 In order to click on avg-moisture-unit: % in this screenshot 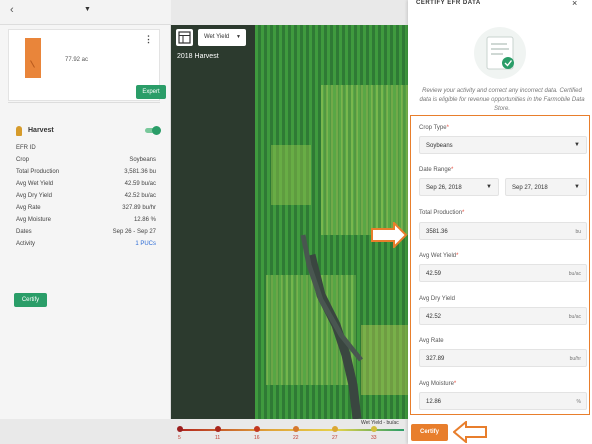, I will do `click(578, 402)`.